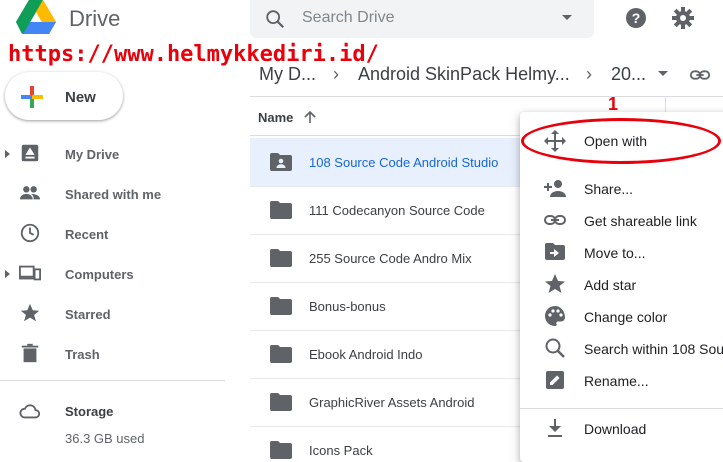 Image resolution: width=723 pixels, height=462 pixels. What do you see at coordinates (567, 17) in the screenshot?
I see `search-options-chevron-icon` at bounding box center [567, 17].